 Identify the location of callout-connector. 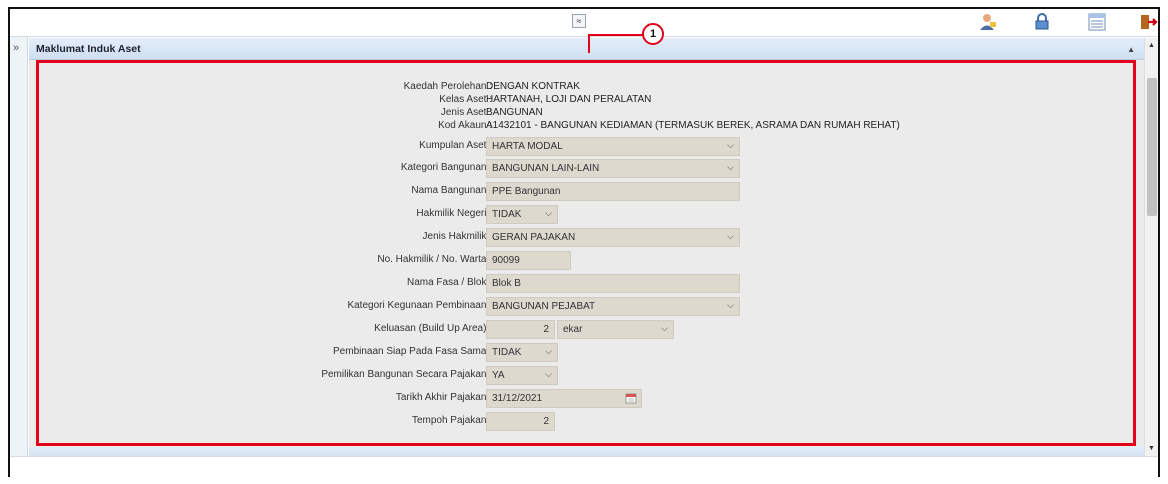
(589, 43).